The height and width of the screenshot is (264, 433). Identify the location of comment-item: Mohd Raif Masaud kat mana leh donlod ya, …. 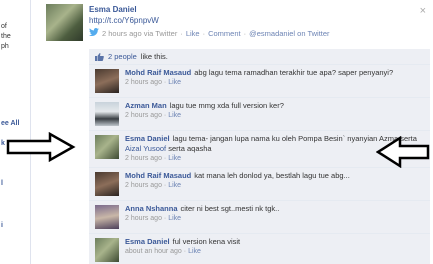
(259, 184).